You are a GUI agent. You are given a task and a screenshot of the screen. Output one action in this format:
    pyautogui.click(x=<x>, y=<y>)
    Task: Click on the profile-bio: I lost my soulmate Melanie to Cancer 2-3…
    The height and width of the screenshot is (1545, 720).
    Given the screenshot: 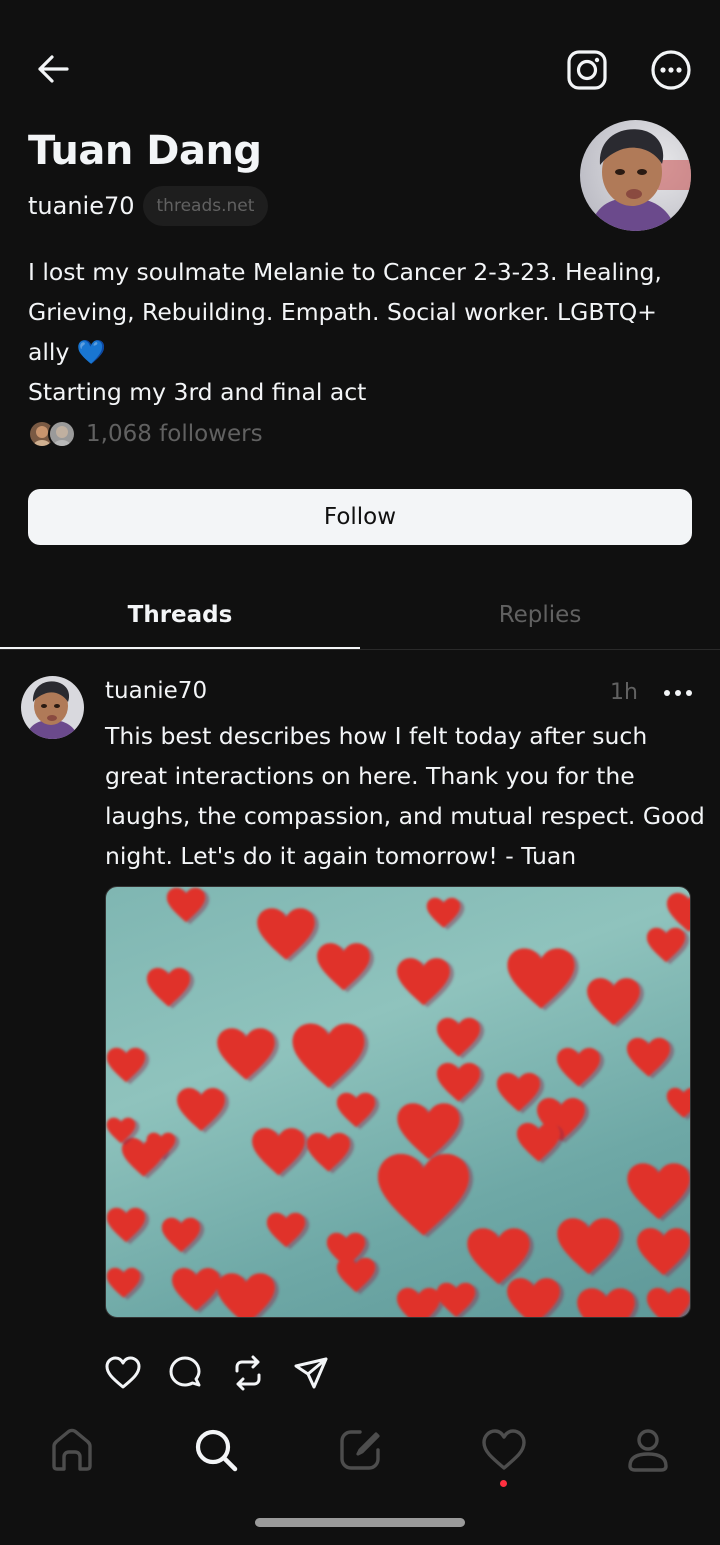 What is the action you would take?
    pyautogui.click(x=345, y=332)
    